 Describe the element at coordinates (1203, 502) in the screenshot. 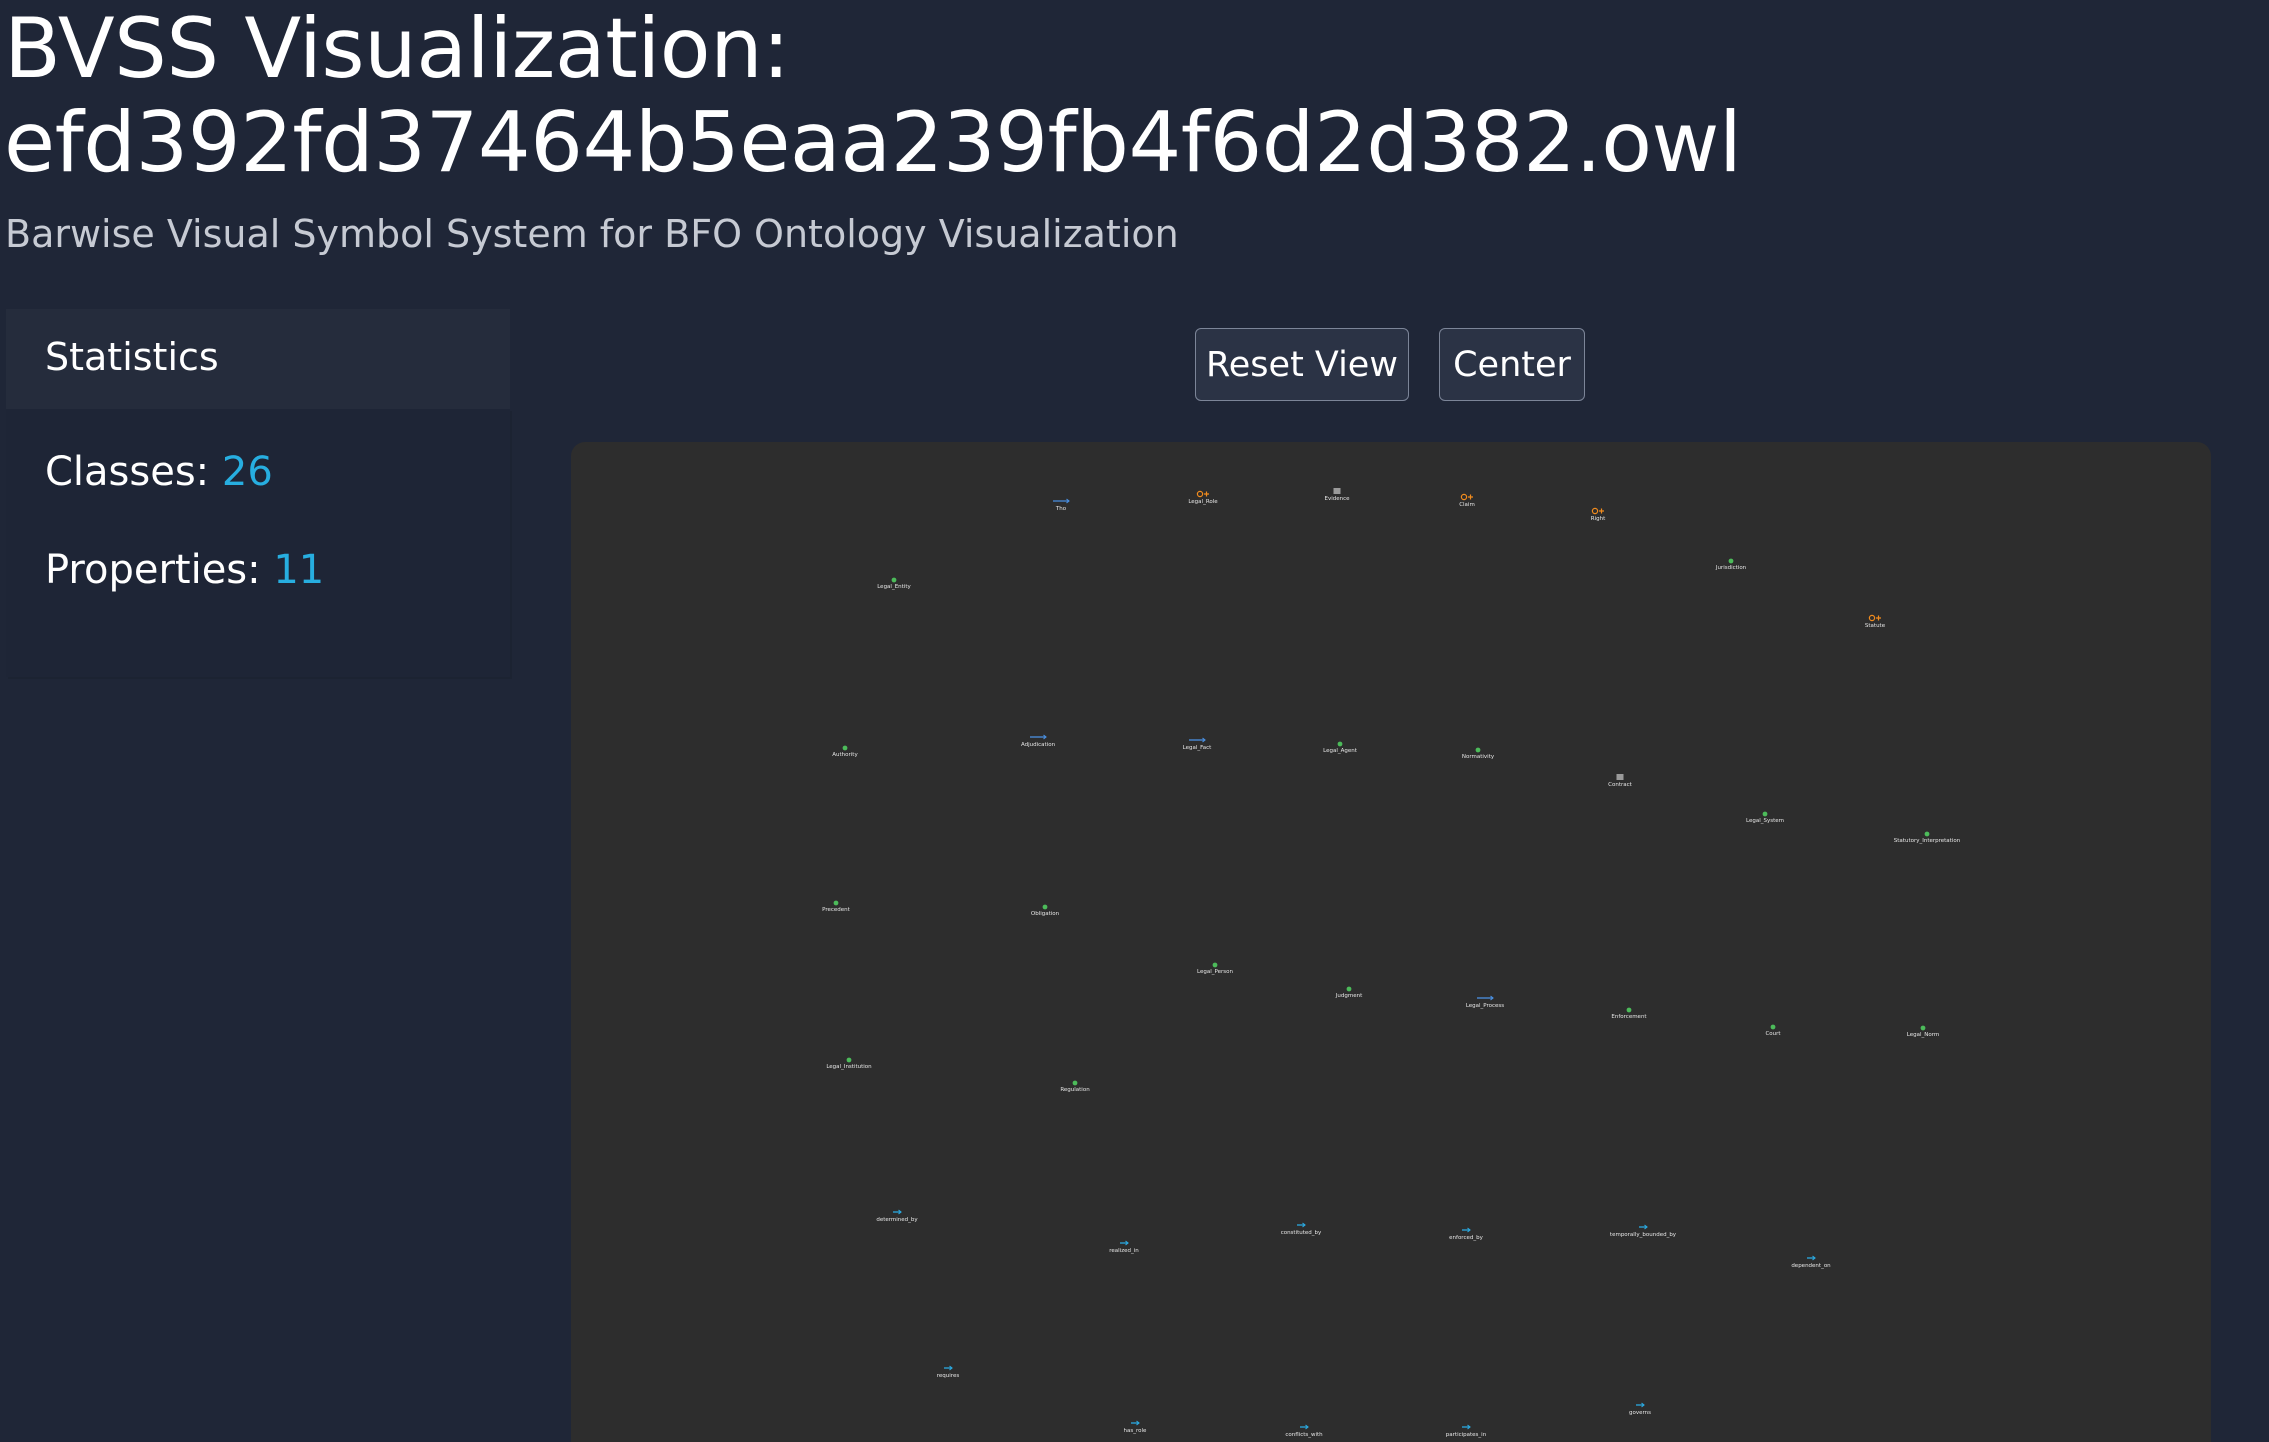

I see `graph-node-legal-role-label: Legal_Role` at that location.